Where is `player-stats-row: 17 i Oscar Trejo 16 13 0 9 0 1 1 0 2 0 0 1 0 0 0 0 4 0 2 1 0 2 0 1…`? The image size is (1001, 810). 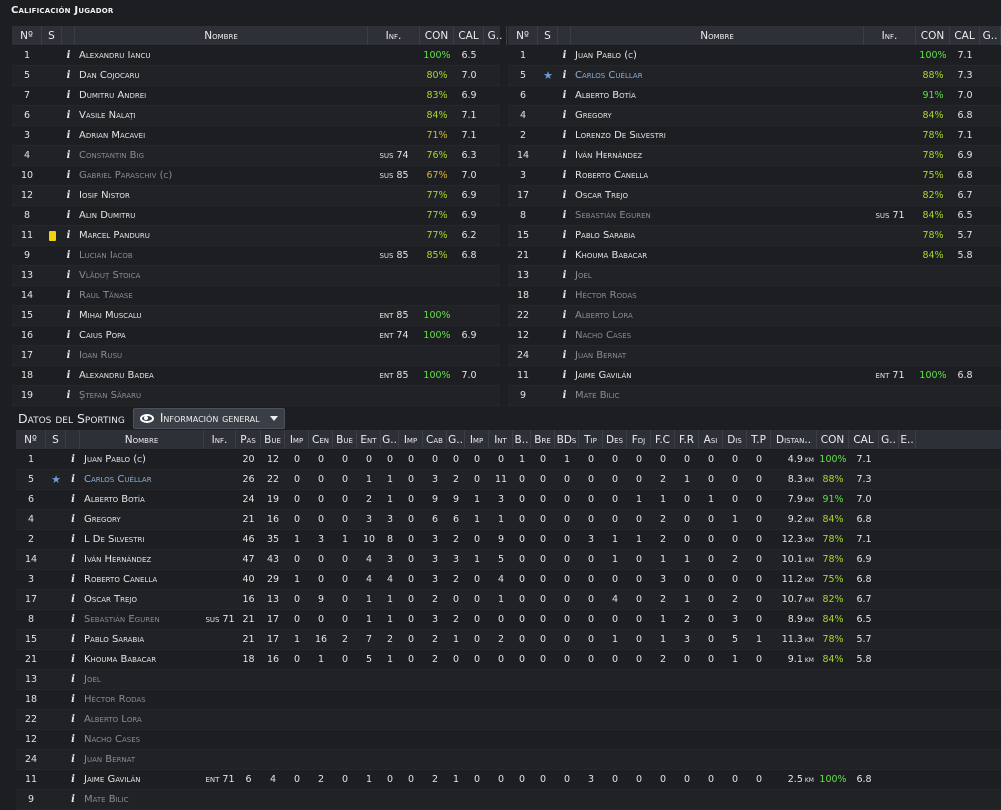
player-stats-row: 17 i Oscar Trejo 16 13 0 9 0 1 1 0 2 0 0 1 0 0 0 0 4 0 2 1 0 2 0 1… is located at coordinates (508, 600).